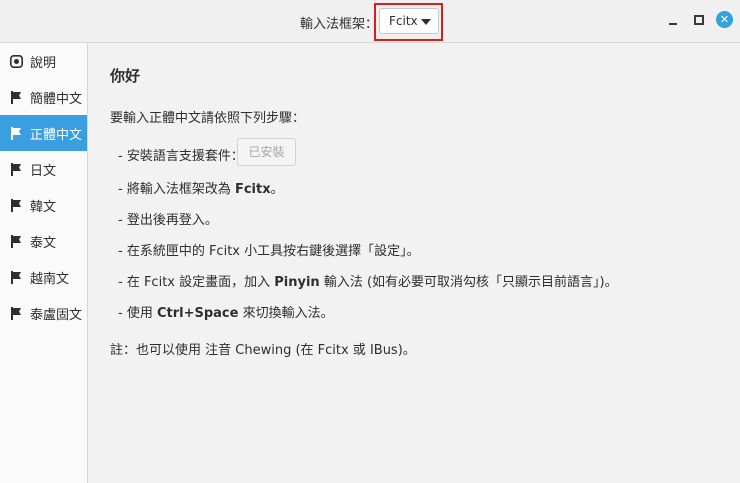 The image size is (740, 483). What do you see at coordinates (181, 156) in the screenshot?
I see `step-install-support: - 安裝語言支援套件：` at bounding box center [181, 156].